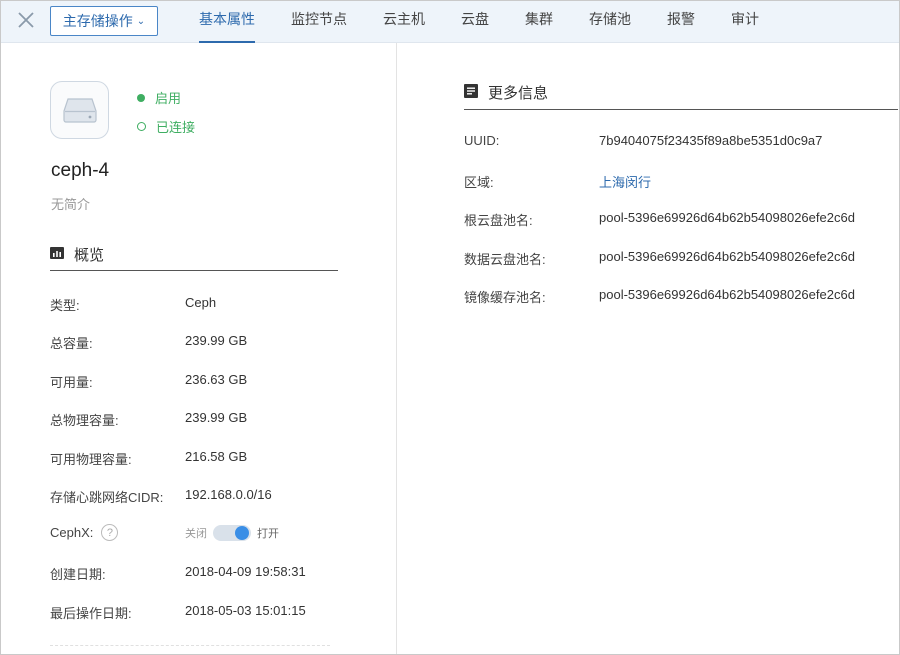 This screenshot has height=655, width=900. I want to click on ops-button-label: 主存储操作, so click(97, 21).